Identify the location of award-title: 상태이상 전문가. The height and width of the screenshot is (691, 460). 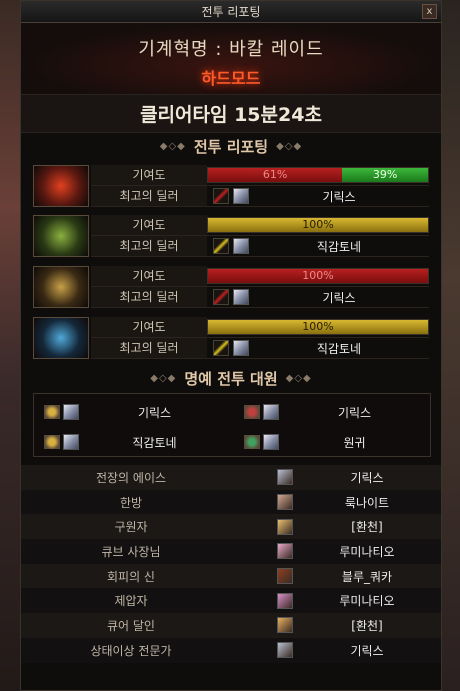
(131, 650).